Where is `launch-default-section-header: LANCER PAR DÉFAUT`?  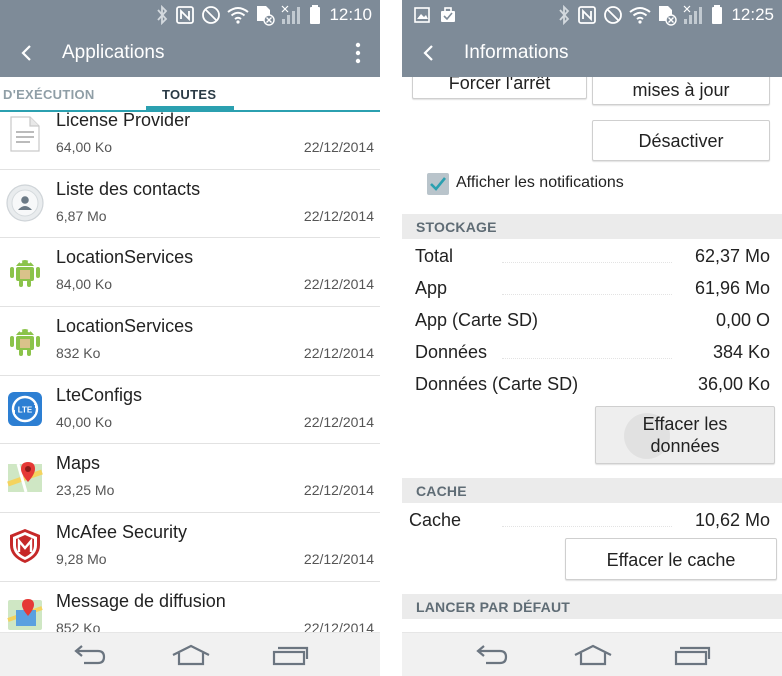
launch-default-section-header: LANCER PAR DÉFAUT is located at coordinates (592, 606).